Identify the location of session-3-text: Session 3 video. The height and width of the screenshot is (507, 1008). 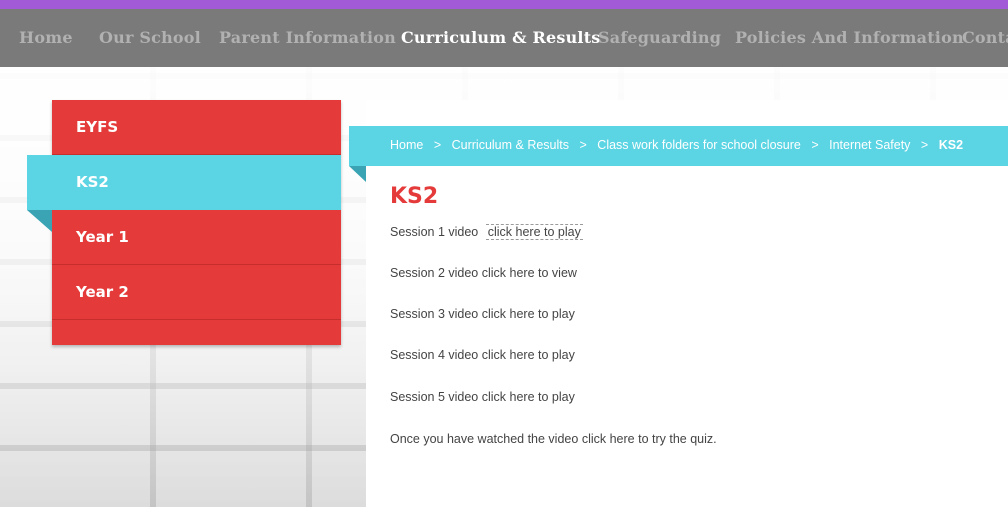
(434, 314).